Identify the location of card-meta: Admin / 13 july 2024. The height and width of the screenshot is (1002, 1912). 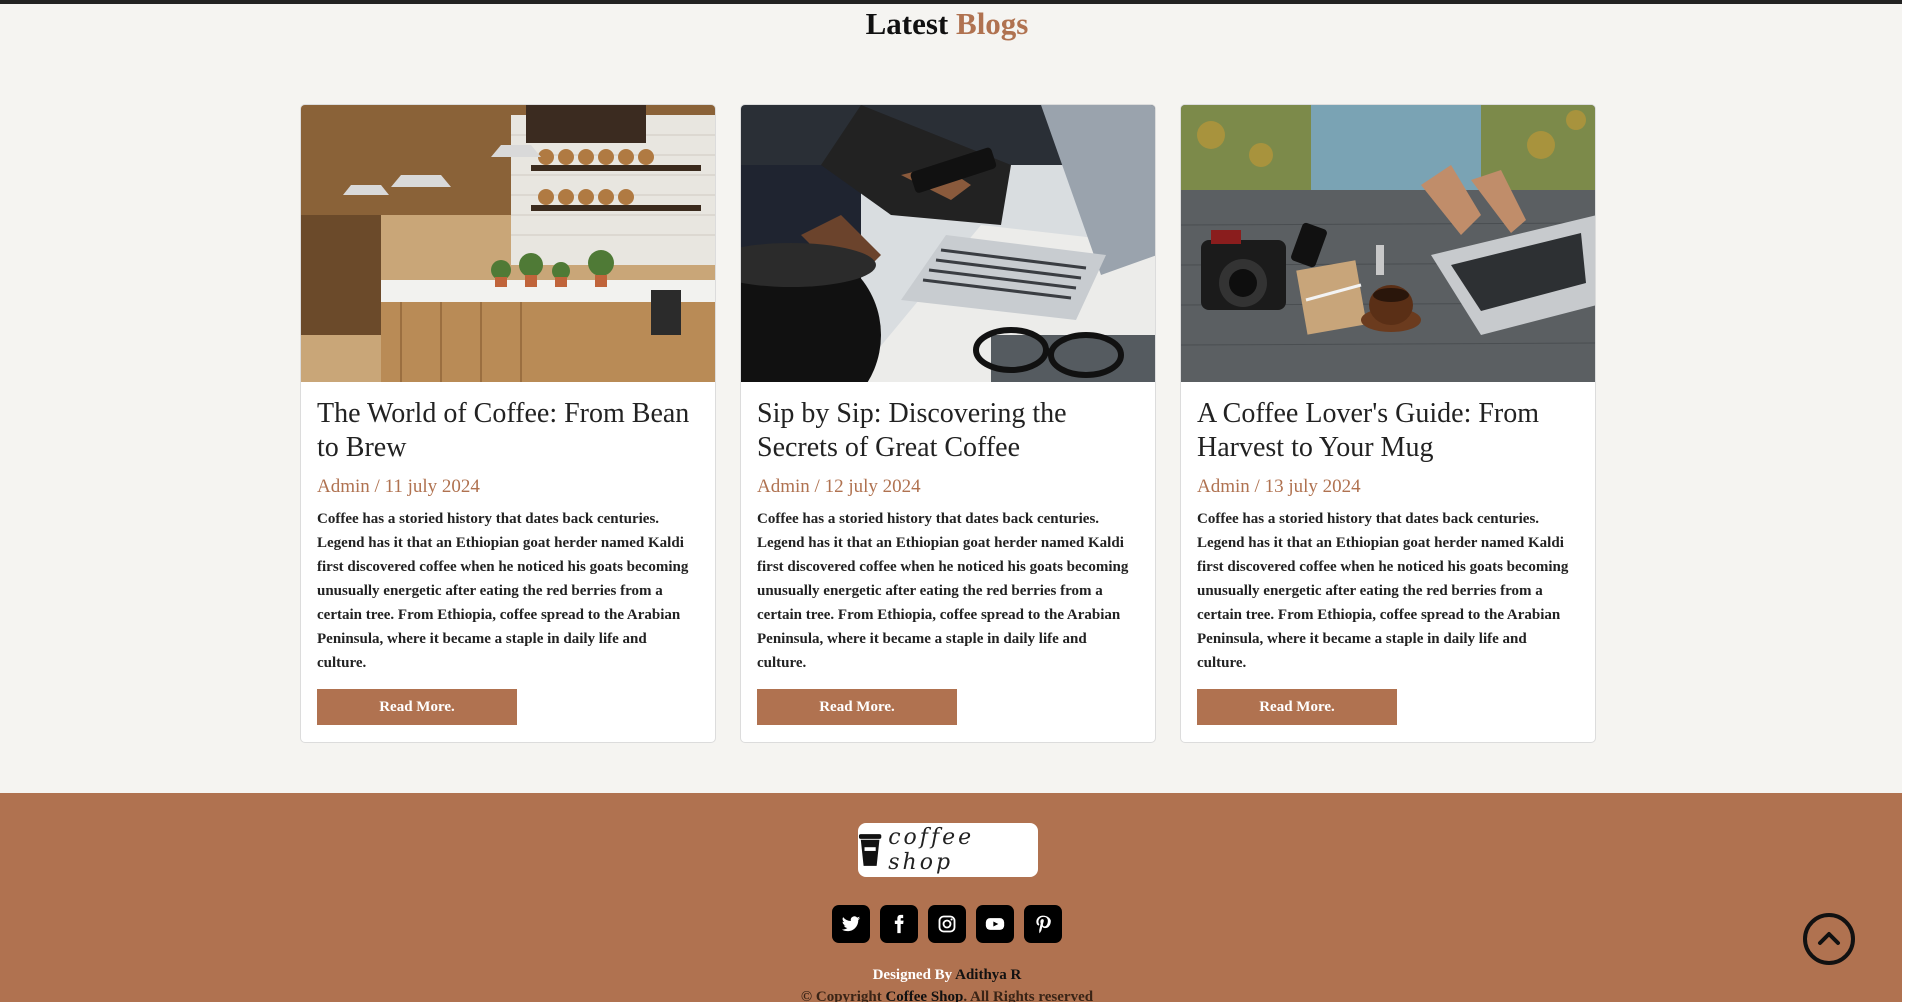
(1279, 486).